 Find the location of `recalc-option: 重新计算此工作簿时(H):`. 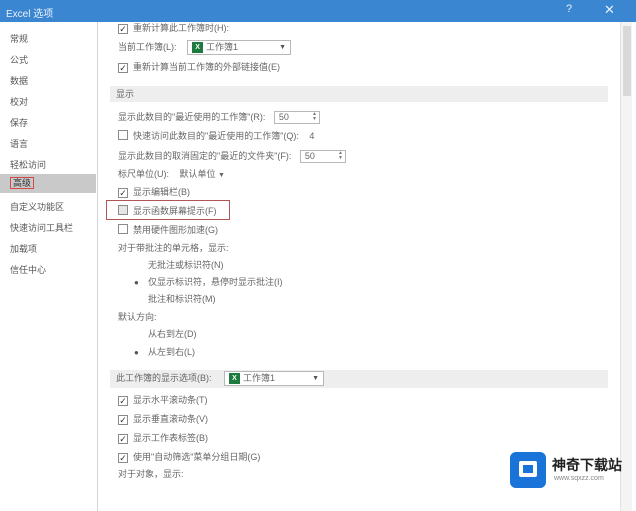

recalc-option: 重新计算此工作簿时(H): is located at coordinates (173, 29).